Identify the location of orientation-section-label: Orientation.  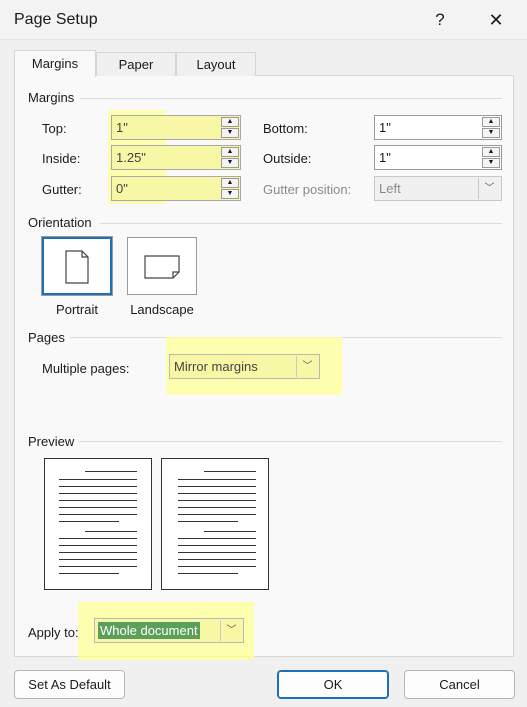
(60, 222).